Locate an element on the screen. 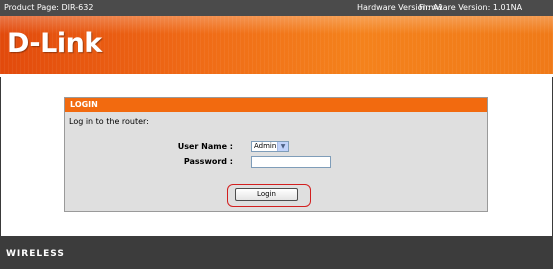 The image size is (553, 269). username-select-value: Admin is located at coordinates (265, 146).